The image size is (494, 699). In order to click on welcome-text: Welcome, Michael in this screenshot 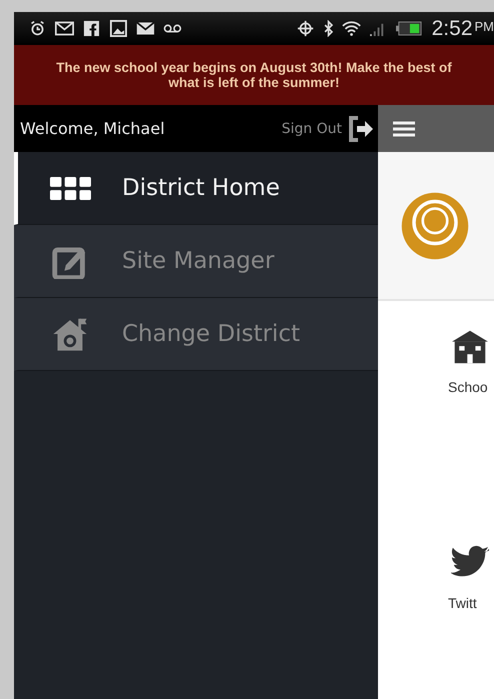, I will do `click(93, 128)`.